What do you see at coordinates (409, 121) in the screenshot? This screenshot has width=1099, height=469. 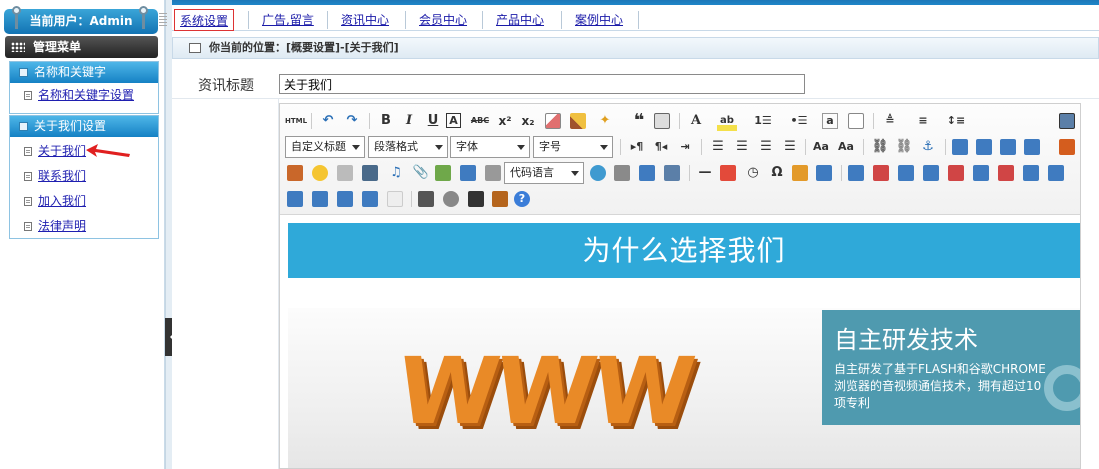 I see `italic-icon: I` at bounding box center [409, 121].